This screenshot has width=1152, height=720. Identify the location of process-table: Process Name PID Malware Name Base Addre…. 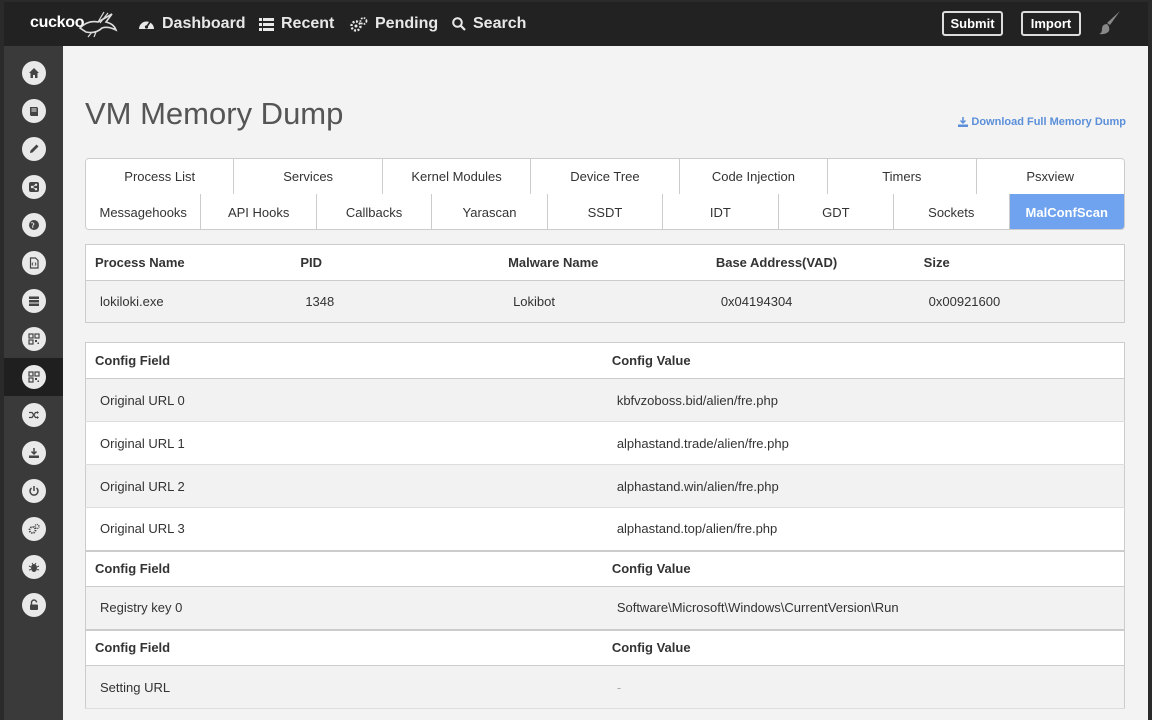
(605, 283).